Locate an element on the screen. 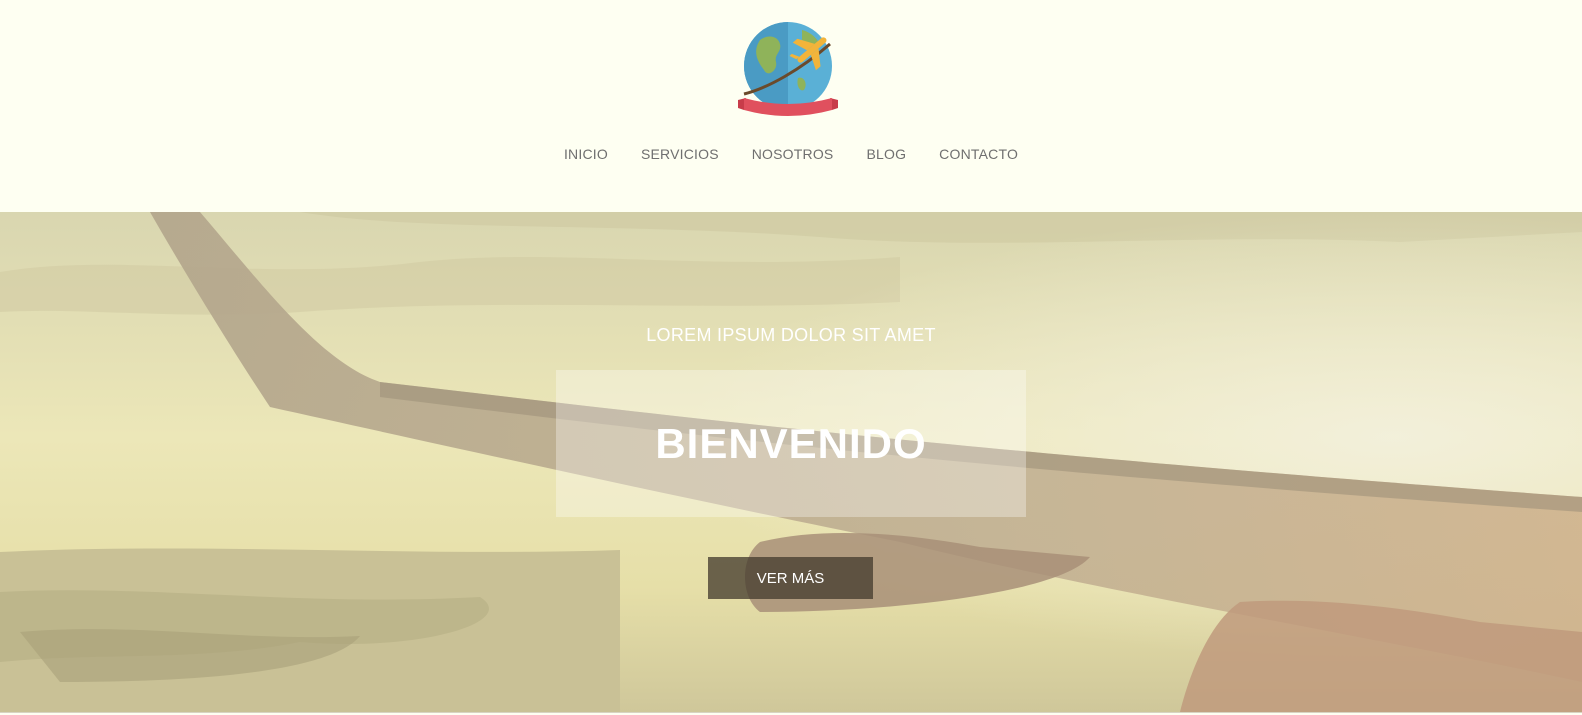 Image resolution: width=1582 pixels, height=715 pixels. nav-item-blog: BLOG is located at coordinates (886, 154).